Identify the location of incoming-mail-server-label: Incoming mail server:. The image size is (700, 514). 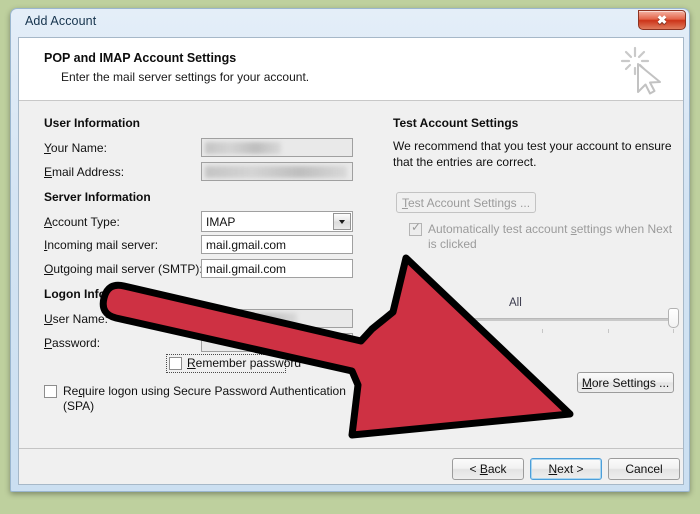
(101, 245).